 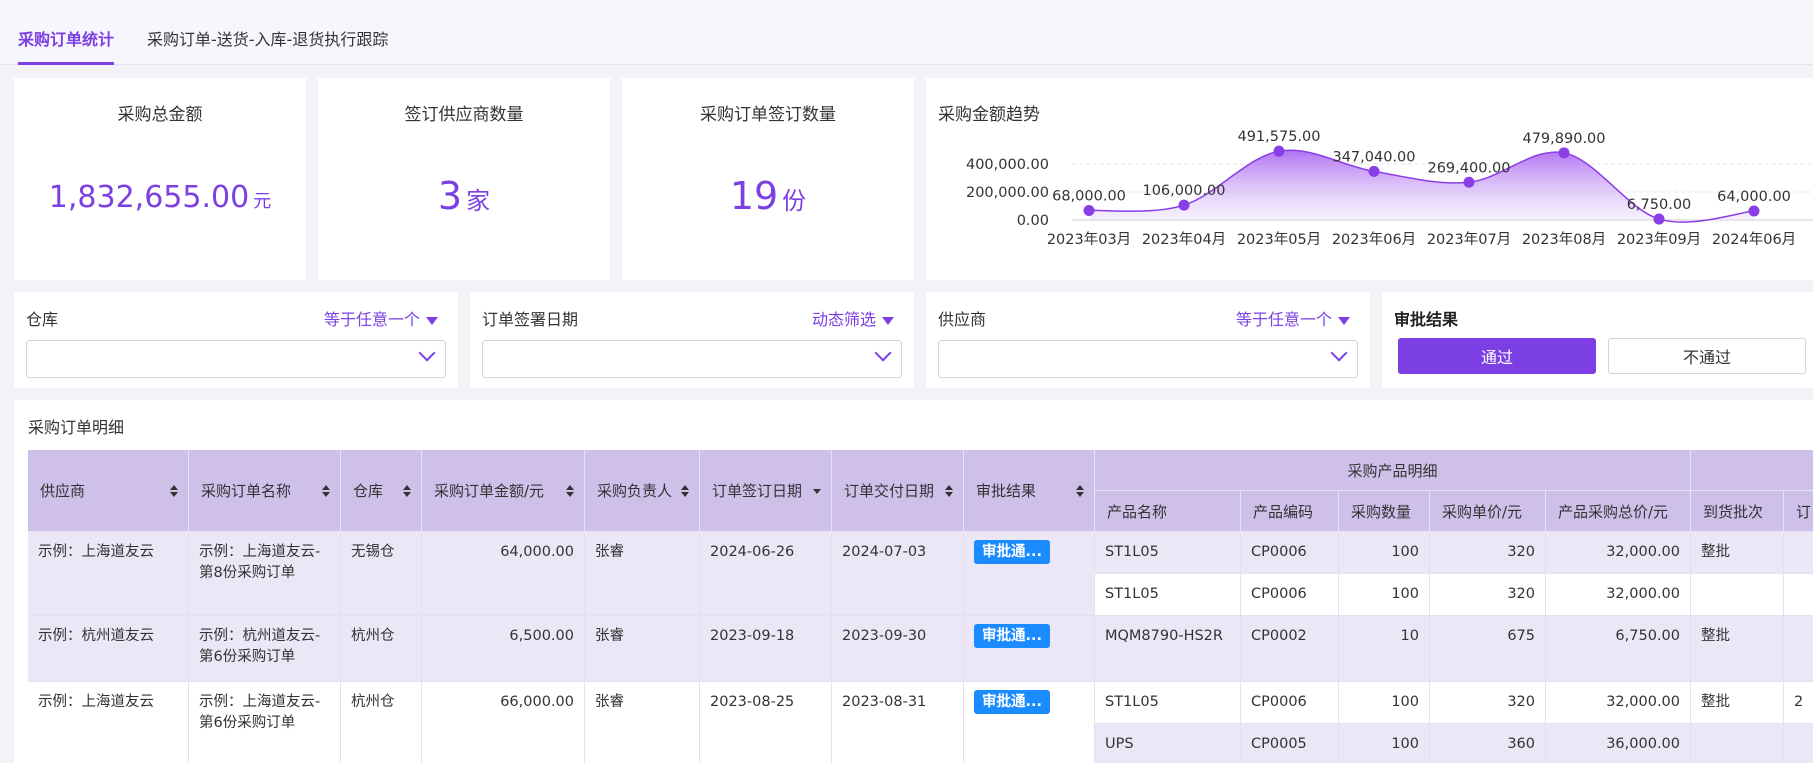 What do you see at coordinates (853, 318) in the screenshot?
I see `filter-mode-dropdown: 动态筛选` at bounding box center [853, 318].